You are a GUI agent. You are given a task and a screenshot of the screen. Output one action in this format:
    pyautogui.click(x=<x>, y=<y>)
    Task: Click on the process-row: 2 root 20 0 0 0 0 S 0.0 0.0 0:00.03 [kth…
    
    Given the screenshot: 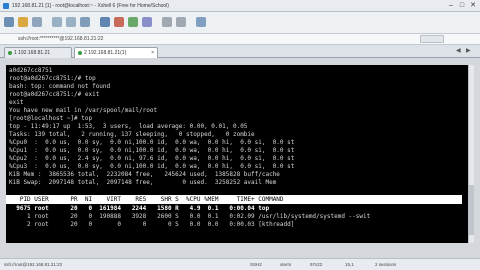 What is the action you would take?
    pyautogui.click(x=152, y=224)
    